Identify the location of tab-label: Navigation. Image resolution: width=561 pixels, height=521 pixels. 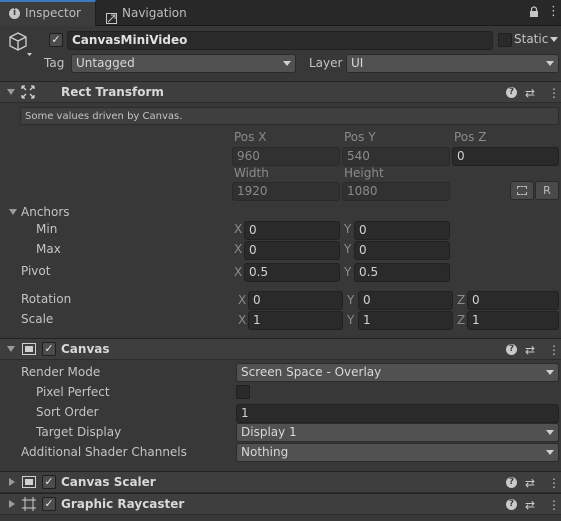
(154, 13).